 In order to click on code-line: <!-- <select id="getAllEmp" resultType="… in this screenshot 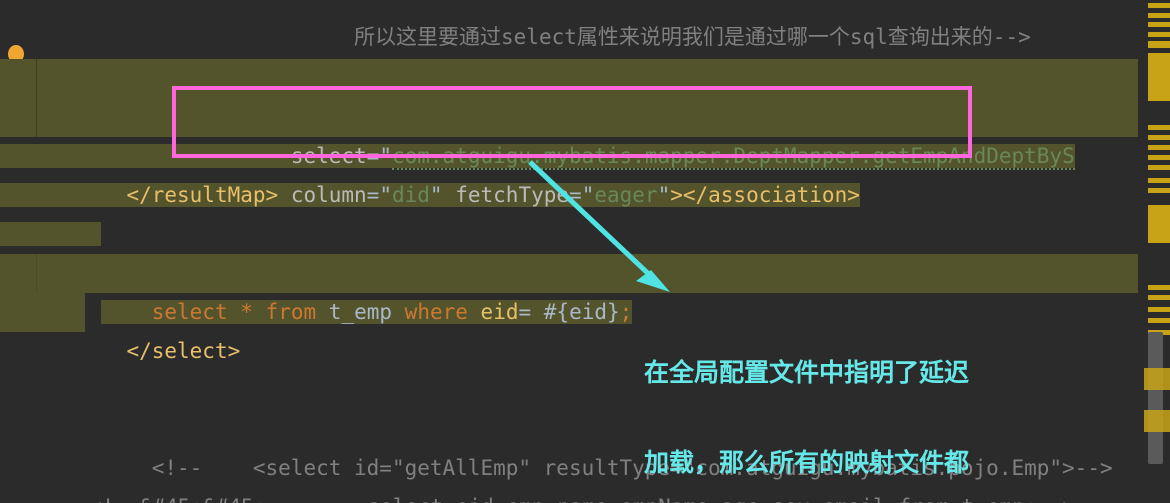, I will do `click(569, 445)`.